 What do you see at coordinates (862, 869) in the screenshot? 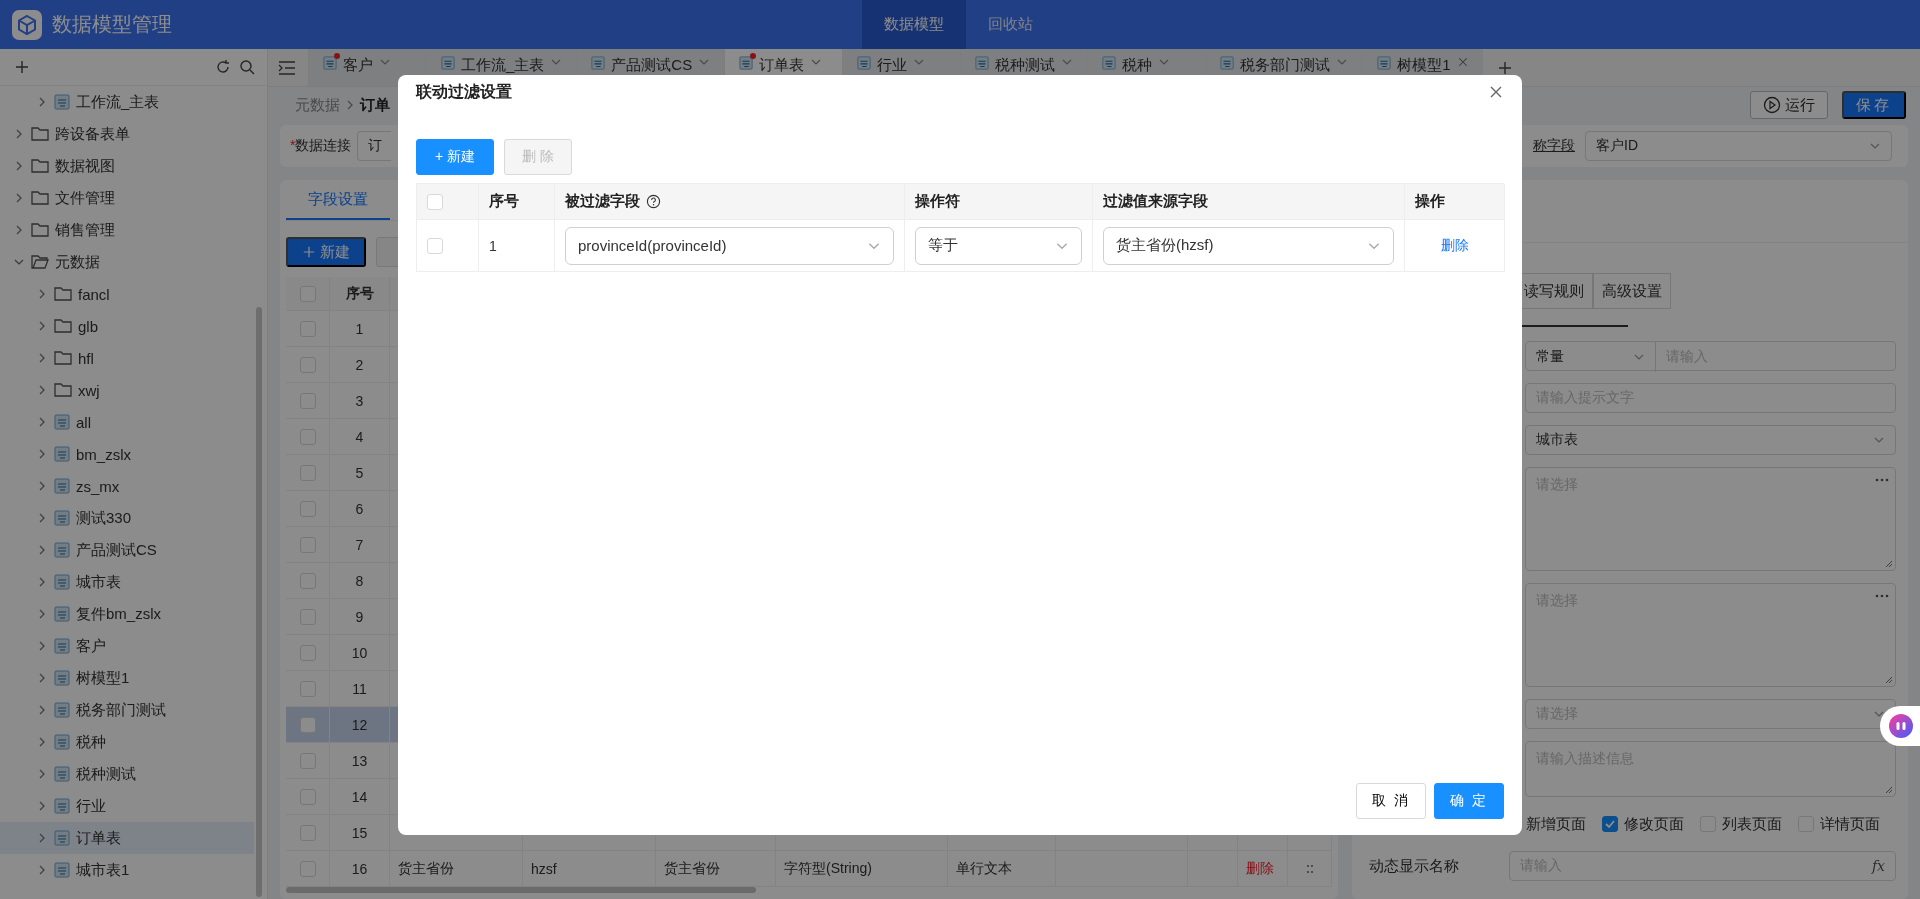
I see `table-cell: 字符型(String)` at bounding box center [862, 869].